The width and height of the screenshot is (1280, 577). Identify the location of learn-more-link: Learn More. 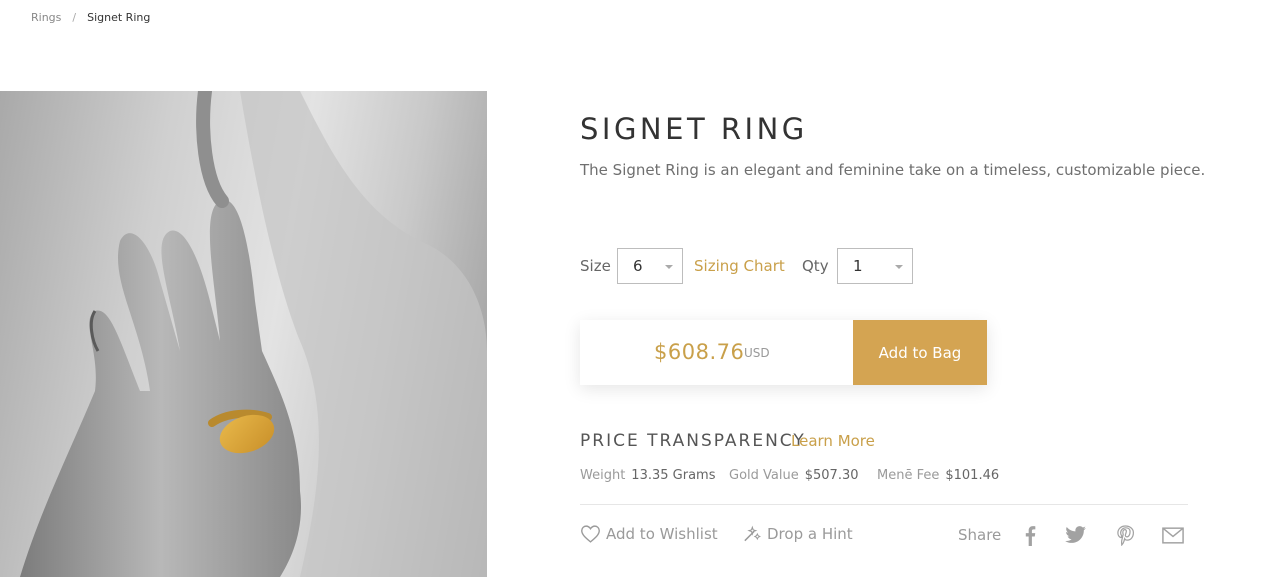
(833, 441).